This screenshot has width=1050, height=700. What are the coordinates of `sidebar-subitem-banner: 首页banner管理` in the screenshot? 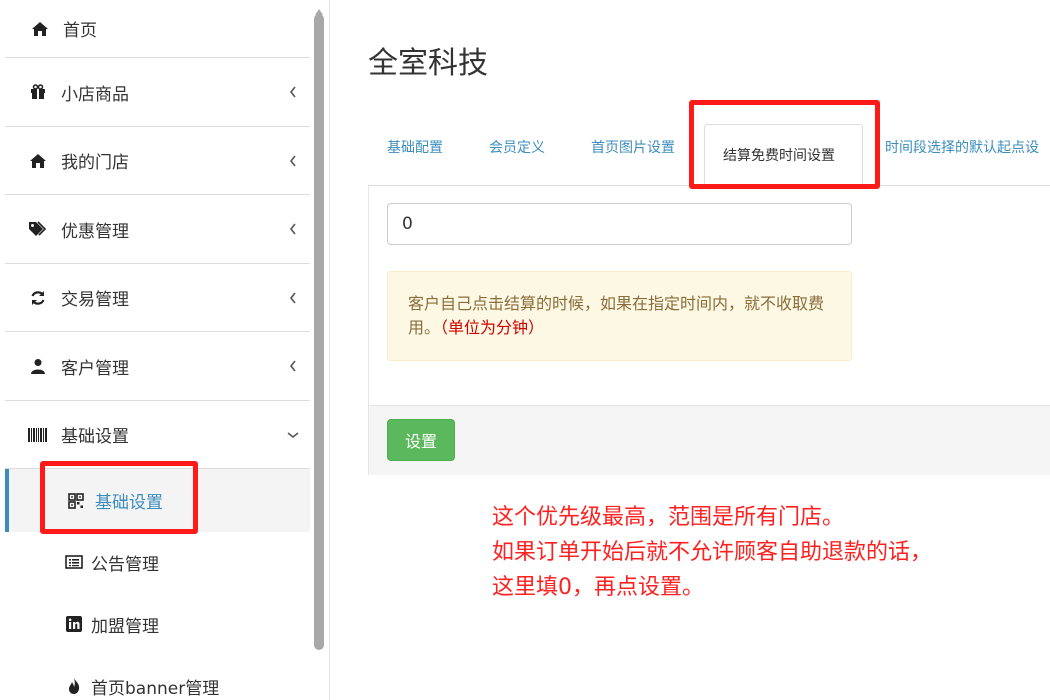 It's located at (157, 678).